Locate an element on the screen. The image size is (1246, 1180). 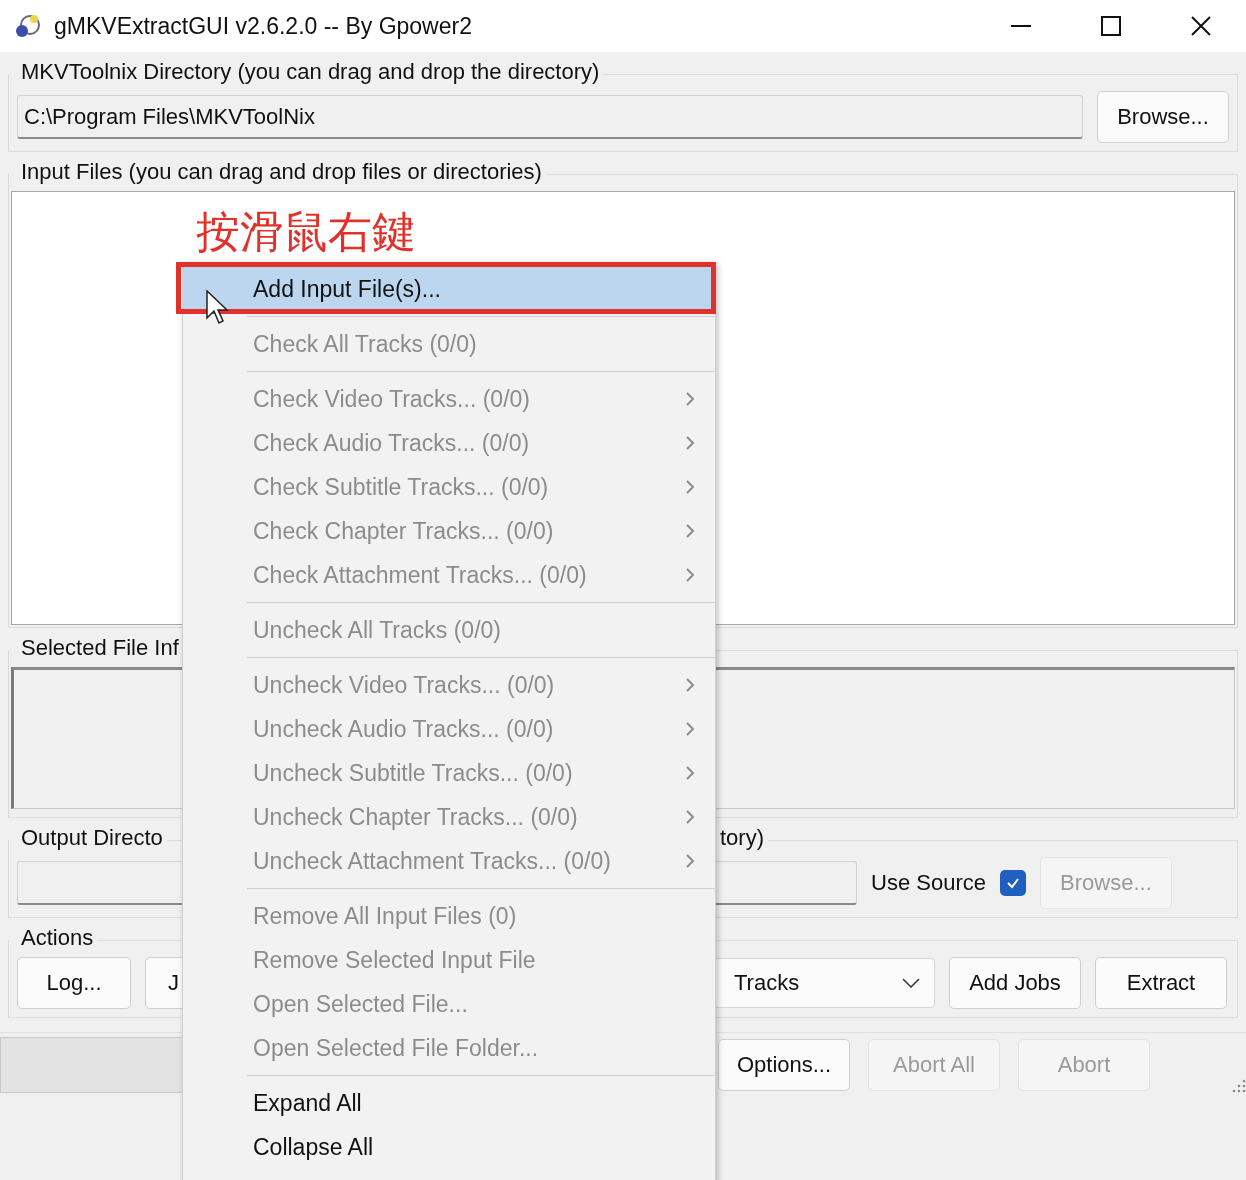
annotation-text: 按滑鼠右鍵 is located at coordinates (306, 232).